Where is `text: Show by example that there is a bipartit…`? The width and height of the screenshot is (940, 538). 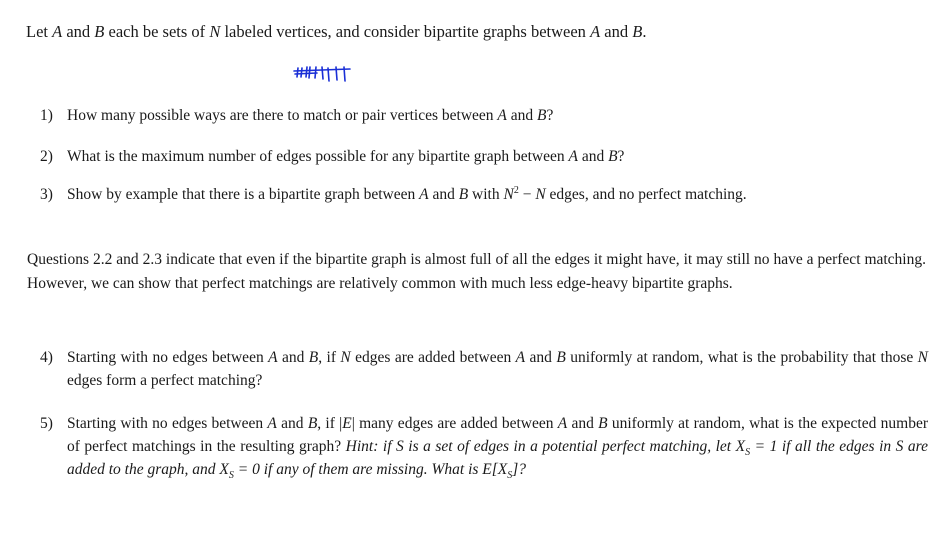 text: Show by example that there is a bipartit… is located at coordinates (243, 194).